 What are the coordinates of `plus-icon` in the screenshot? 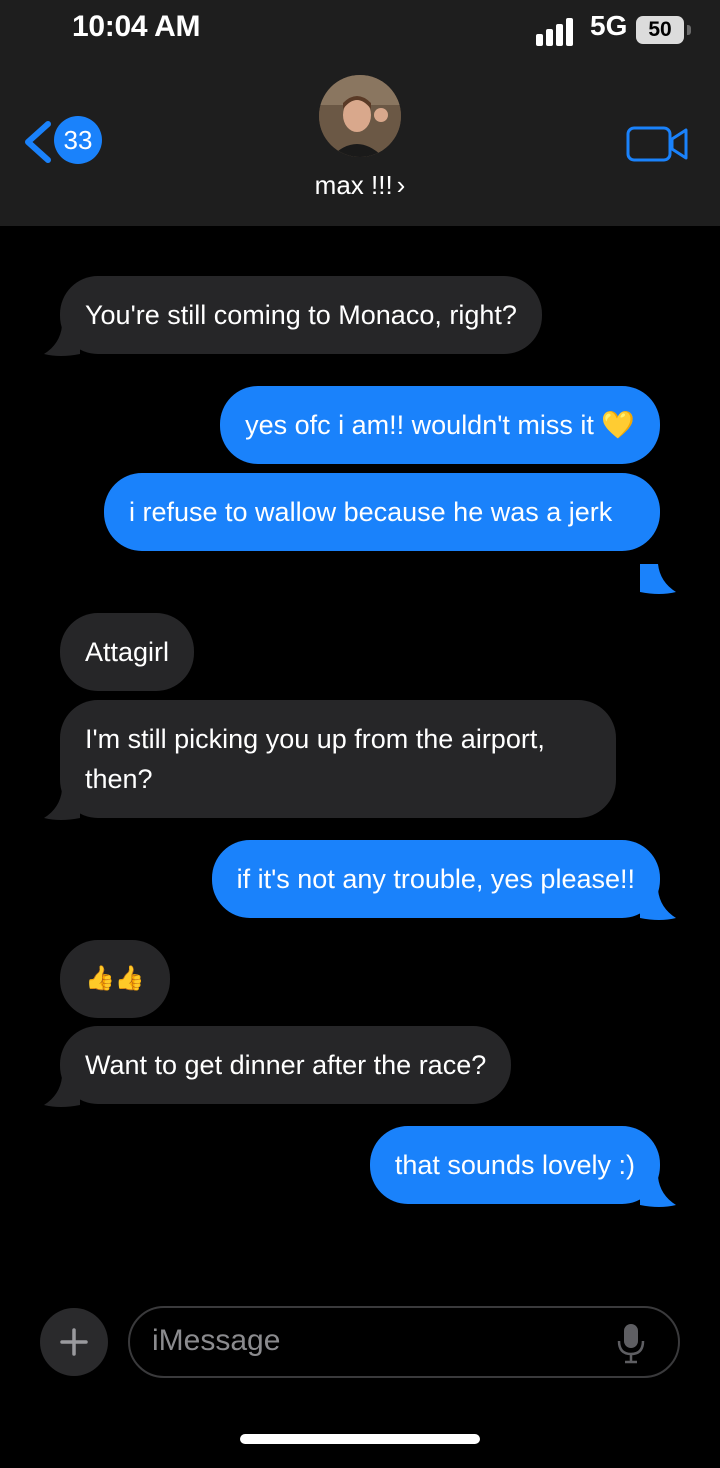 It's located at (74, 1342).